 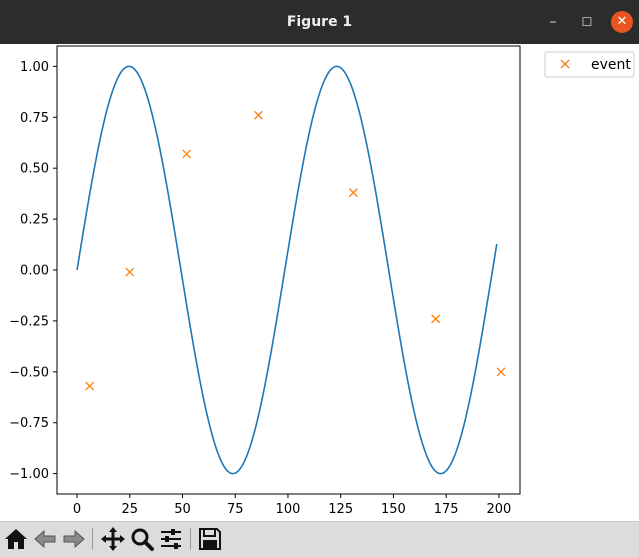 I want to click on zoom-icon, so click(x=142, y=539).